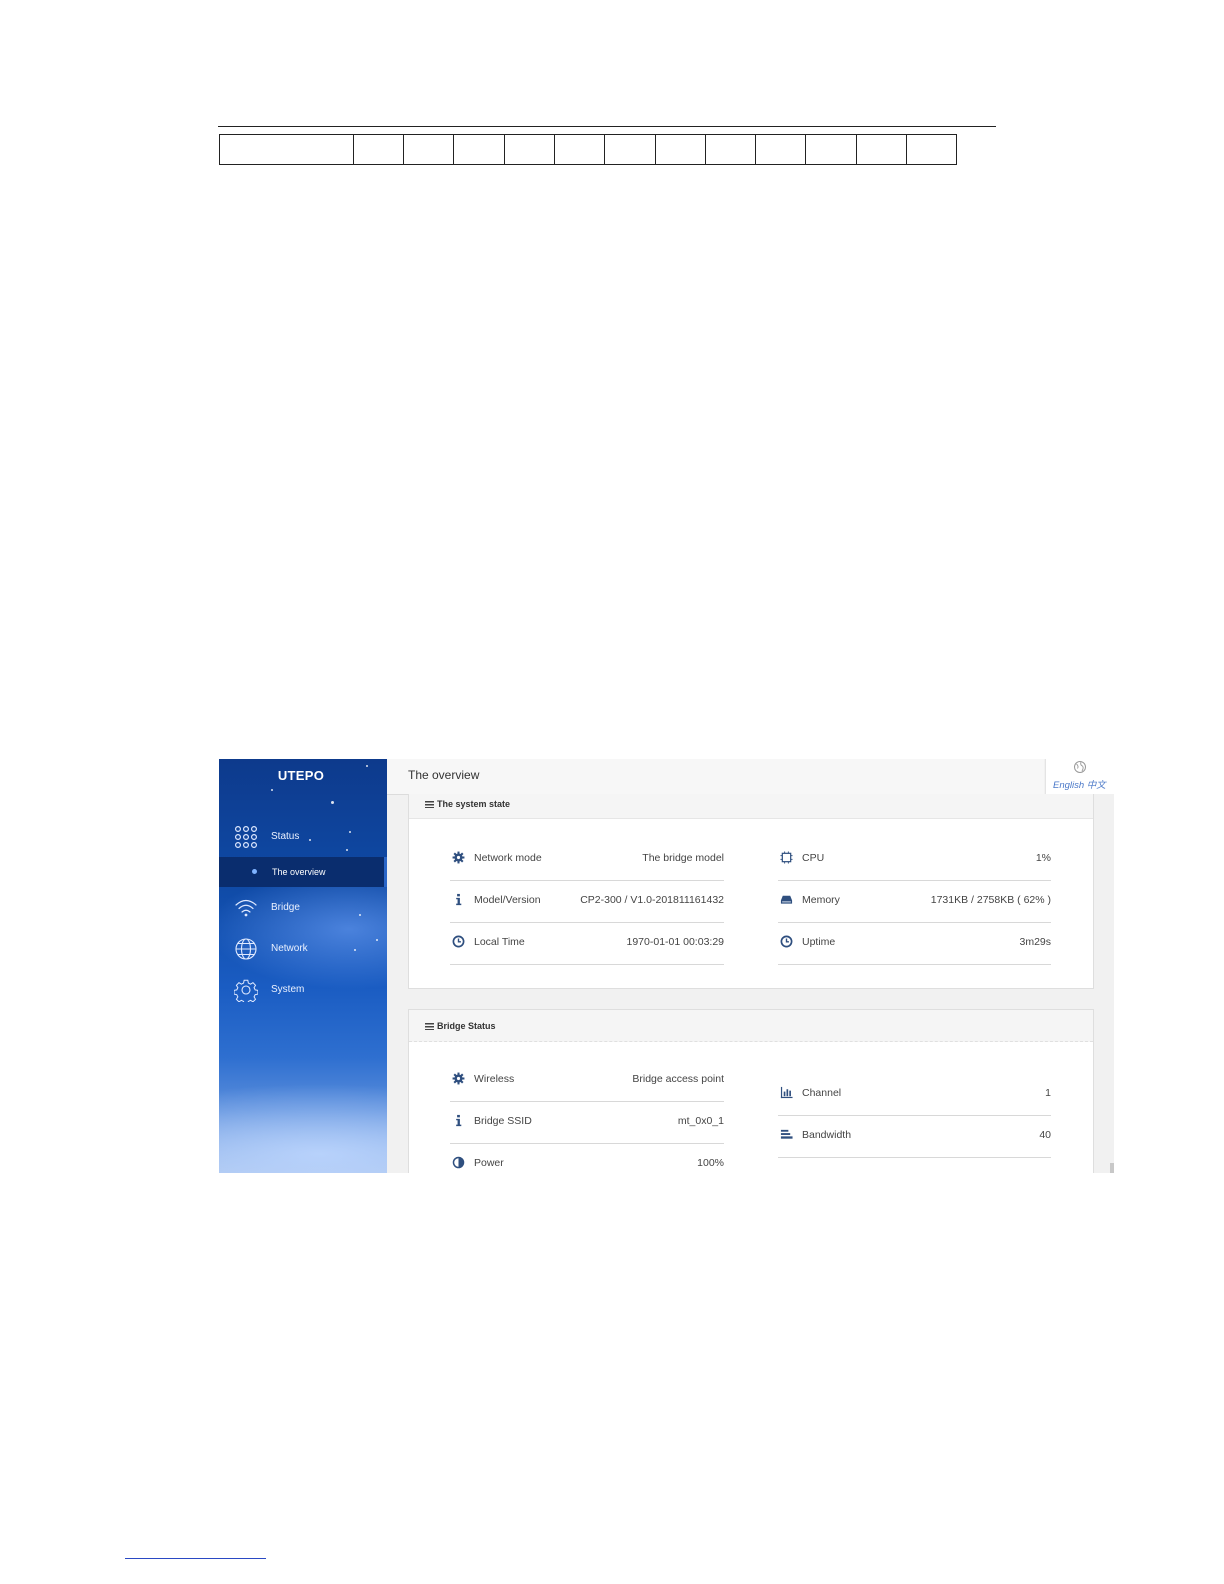  I want to click on row-value: The bridge model, so click(683, 858).